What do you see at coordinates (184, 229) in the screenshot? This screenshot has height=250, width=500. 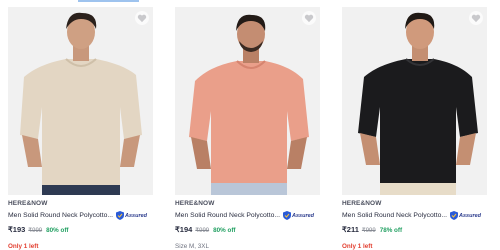 I see `product-price: ₹194` at bounding box center [184, 229].